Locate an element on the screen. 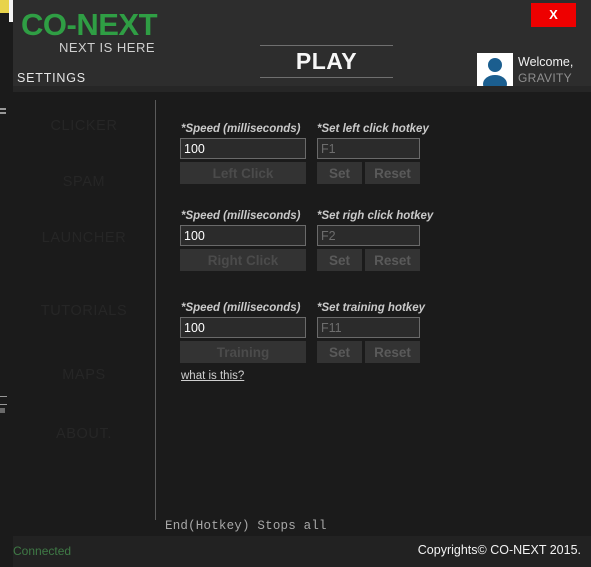  sidebar-item-tutorials: TUTORIALS is located at coordinates (84, 311).